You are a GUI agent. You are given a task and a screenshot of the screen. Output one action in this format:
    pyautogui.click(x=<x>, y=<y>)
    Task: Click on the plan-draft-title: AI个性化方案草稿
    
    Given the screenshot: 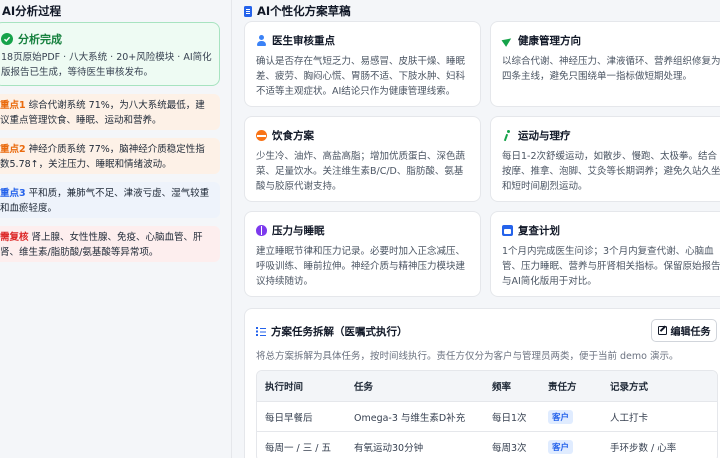 What is the action you would take?
    pyautogui.click(x=297, y=11)
    